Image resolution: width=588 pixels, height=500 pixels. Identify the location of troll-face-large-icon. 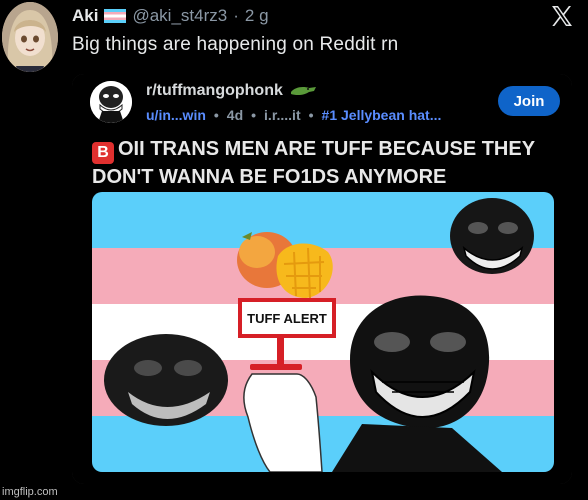
(417, 383).